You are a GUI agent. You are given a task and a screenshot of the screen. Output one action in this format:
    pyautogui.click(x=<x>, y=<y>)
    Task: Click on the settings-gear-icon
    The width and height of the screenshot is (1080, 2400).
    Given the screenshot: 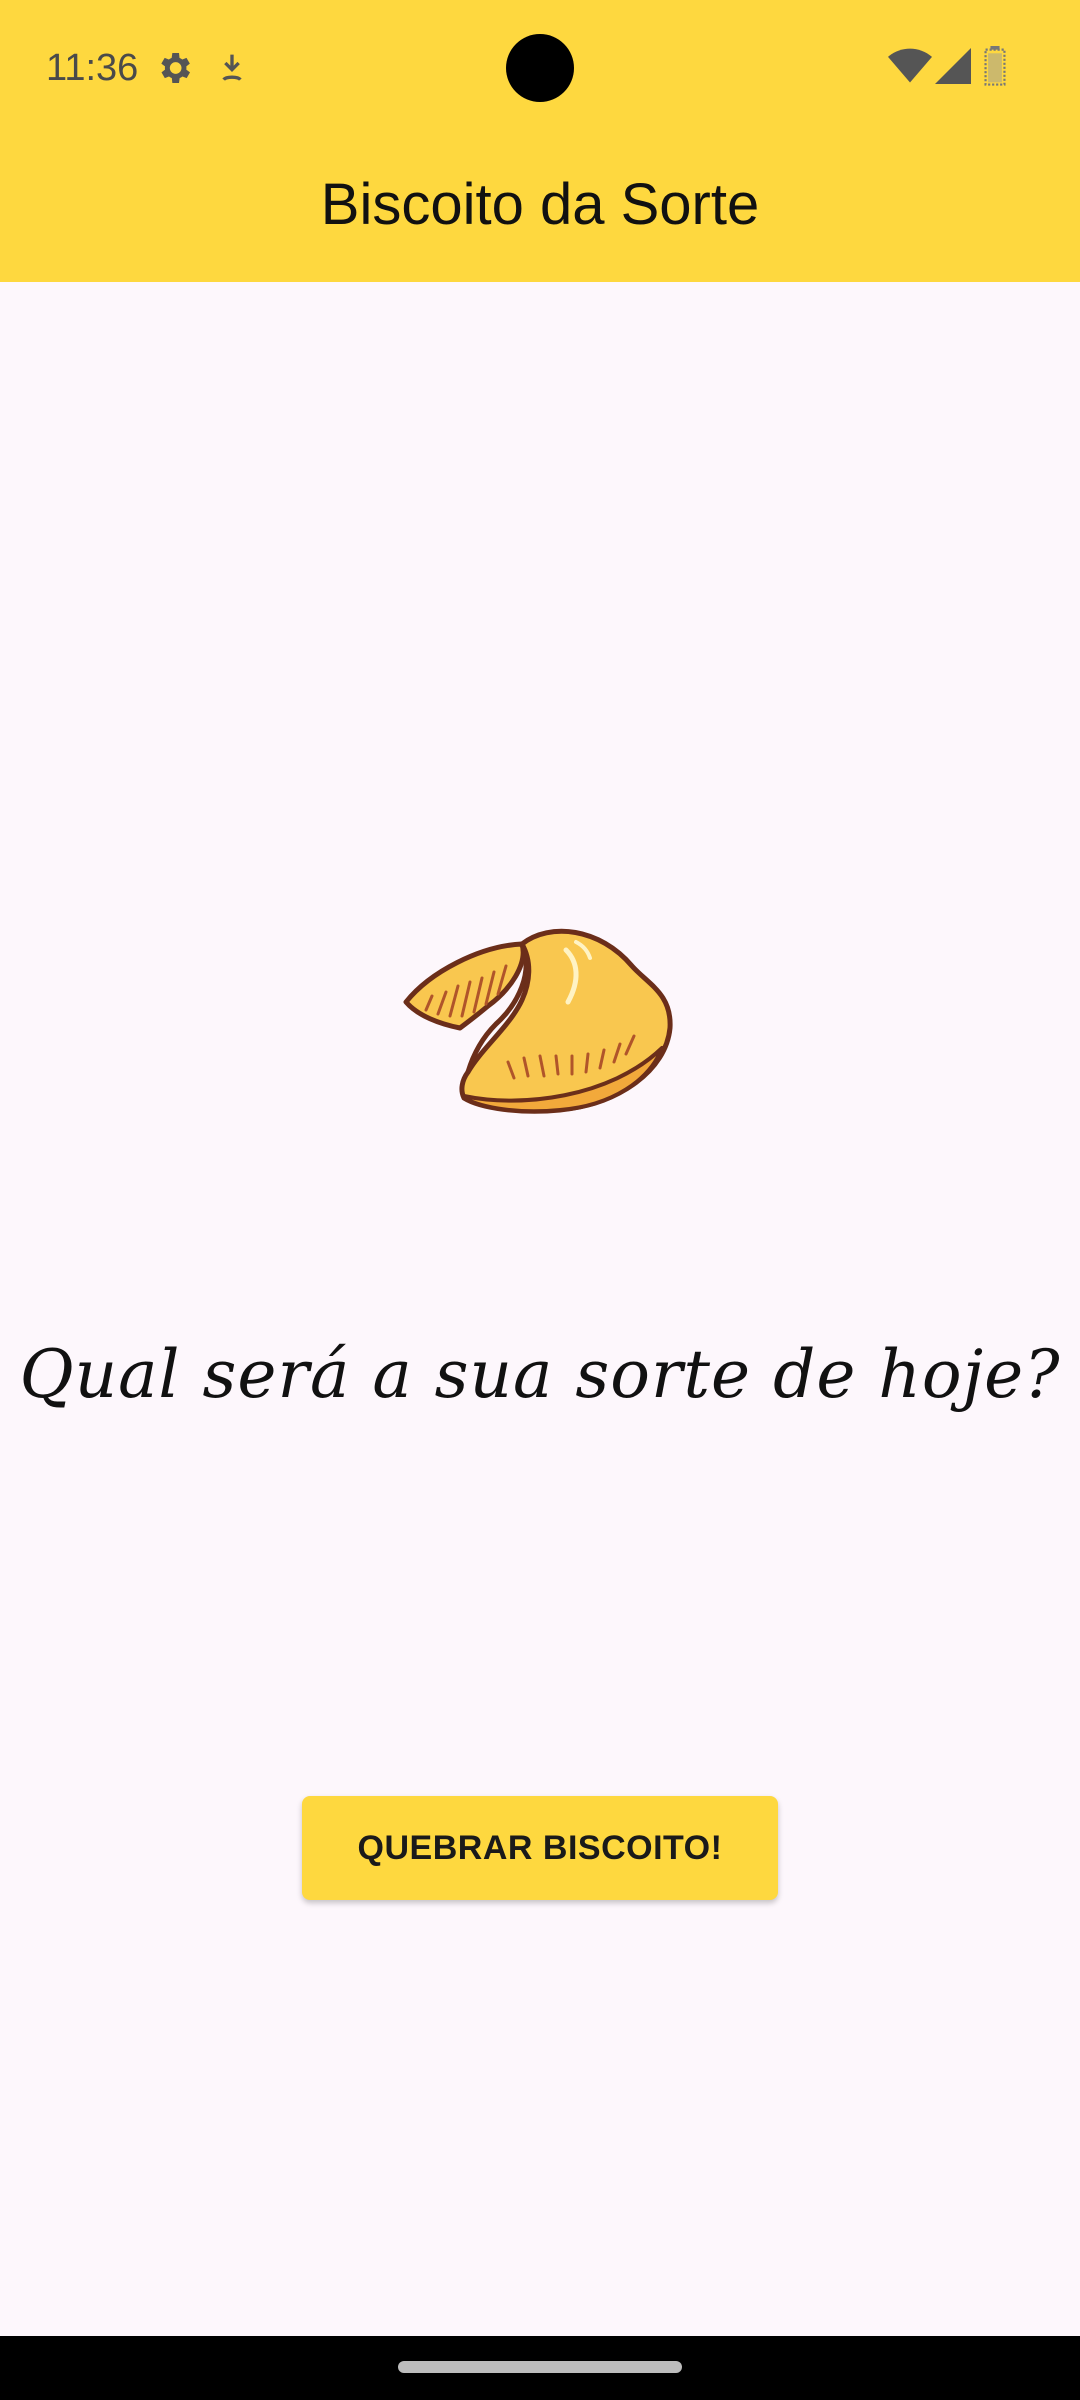 What is the action you would take?
    pyautogui.click(x=175, y=68)
    